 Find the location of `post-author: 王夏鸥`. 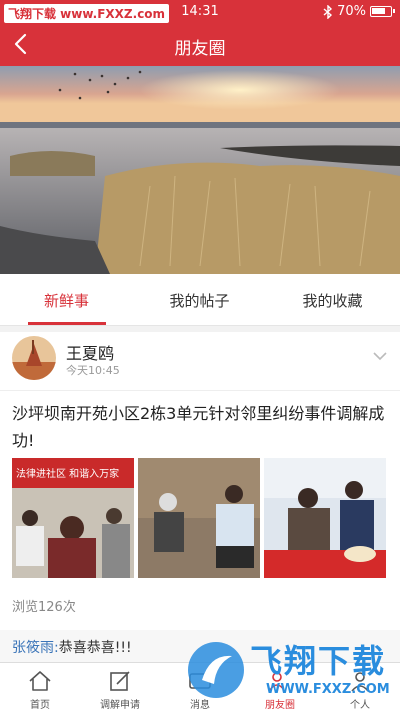

post-author: 王夏鸥 is located at coordinates (90, 352).